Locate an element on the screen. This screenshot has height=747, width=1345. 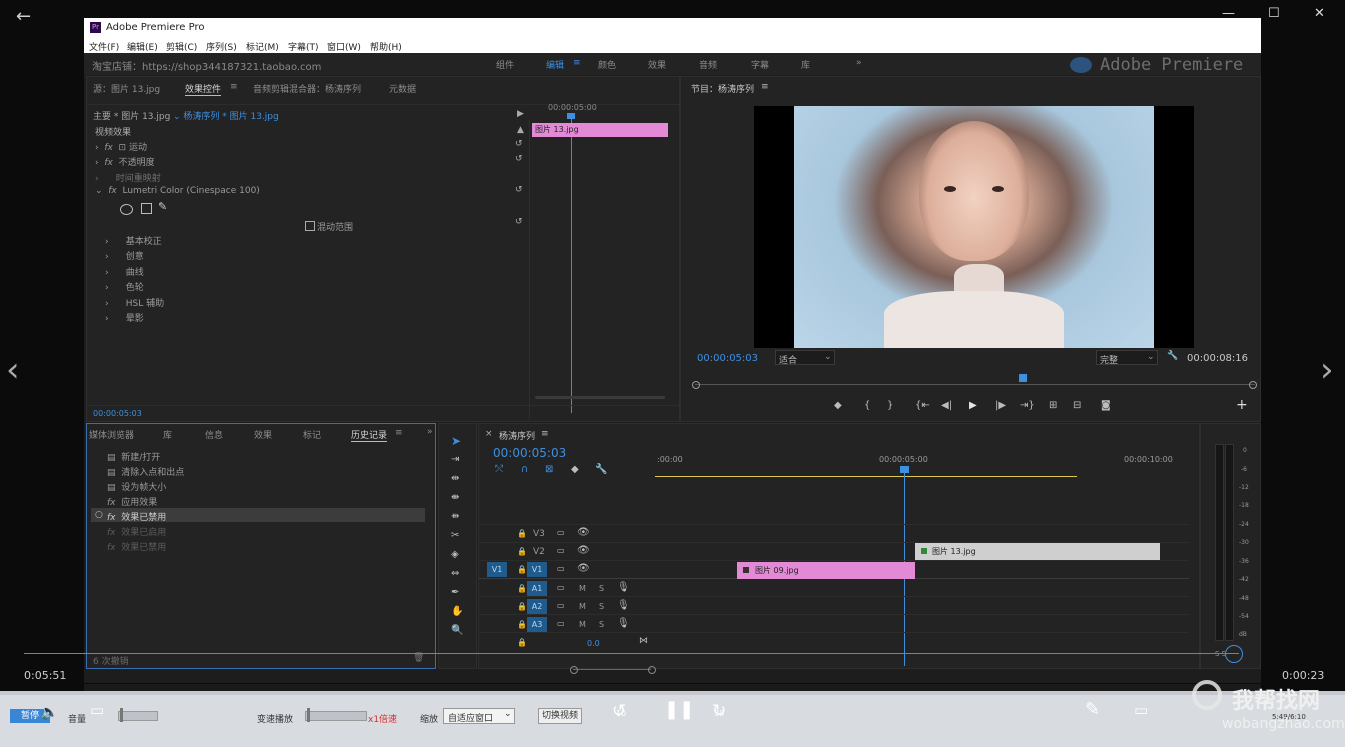
nest-toggle-icon: ⤲ is located at coordinates (499, 469).